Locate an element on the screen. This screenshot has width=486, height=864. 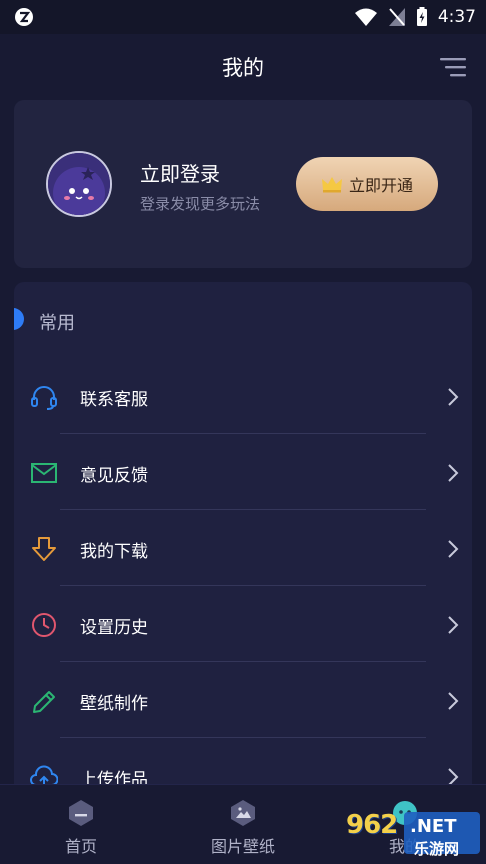
mail-icon is located at coordinates (44, 473).